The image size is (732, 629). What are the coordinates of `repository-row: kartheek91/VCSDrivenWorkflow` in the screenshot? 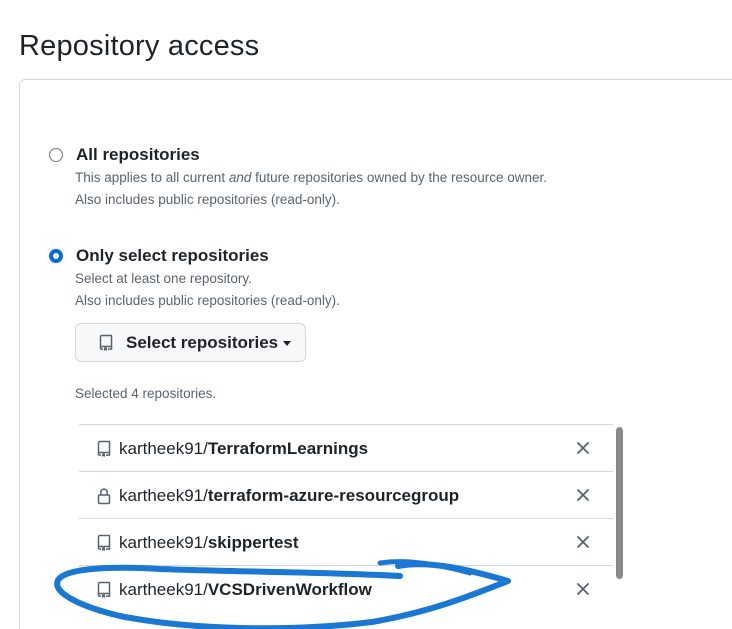 It's located at (346, 589).